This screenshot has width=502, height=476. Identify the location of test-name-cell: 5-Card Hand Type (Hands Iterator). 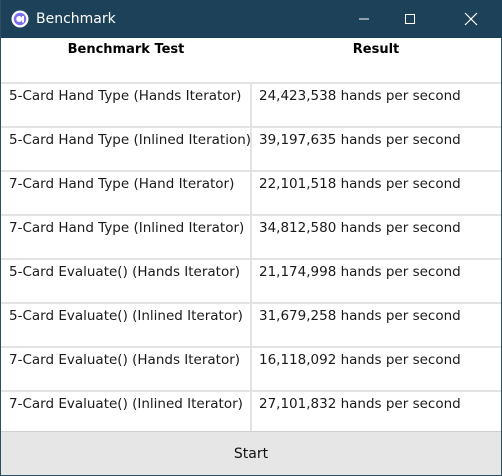
(125, 96).